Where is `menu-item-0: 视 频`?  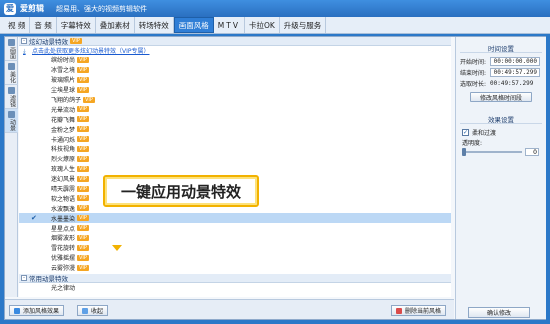 menu-item-0: 视 频 is located at coordinates (17, 25).